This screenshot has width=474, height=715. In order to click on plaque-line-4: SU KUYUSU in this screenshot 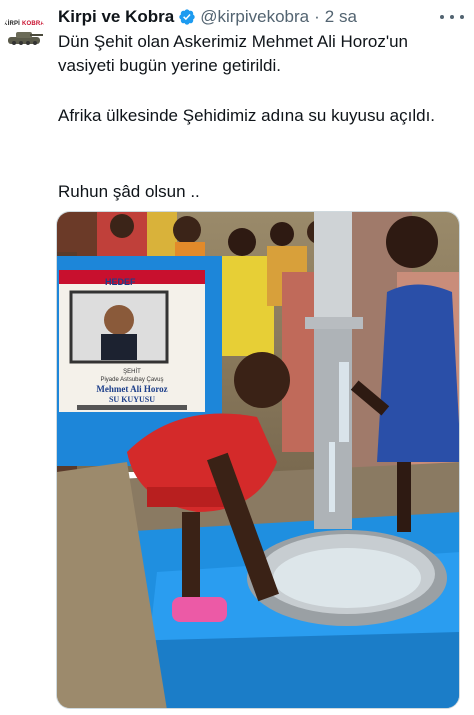, I will do `click(132, 399)`.